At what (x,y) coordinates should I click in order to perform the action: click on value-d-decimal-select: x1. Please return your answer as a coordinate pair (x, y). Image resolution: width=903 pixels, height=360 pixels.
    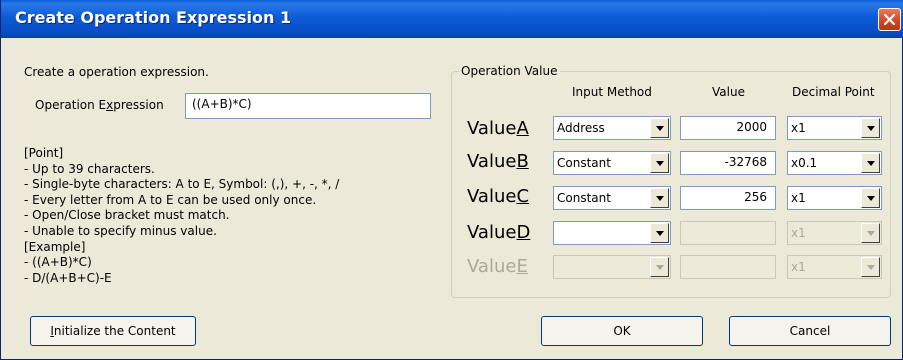
    Looking at the image, I should click on (834, 233).